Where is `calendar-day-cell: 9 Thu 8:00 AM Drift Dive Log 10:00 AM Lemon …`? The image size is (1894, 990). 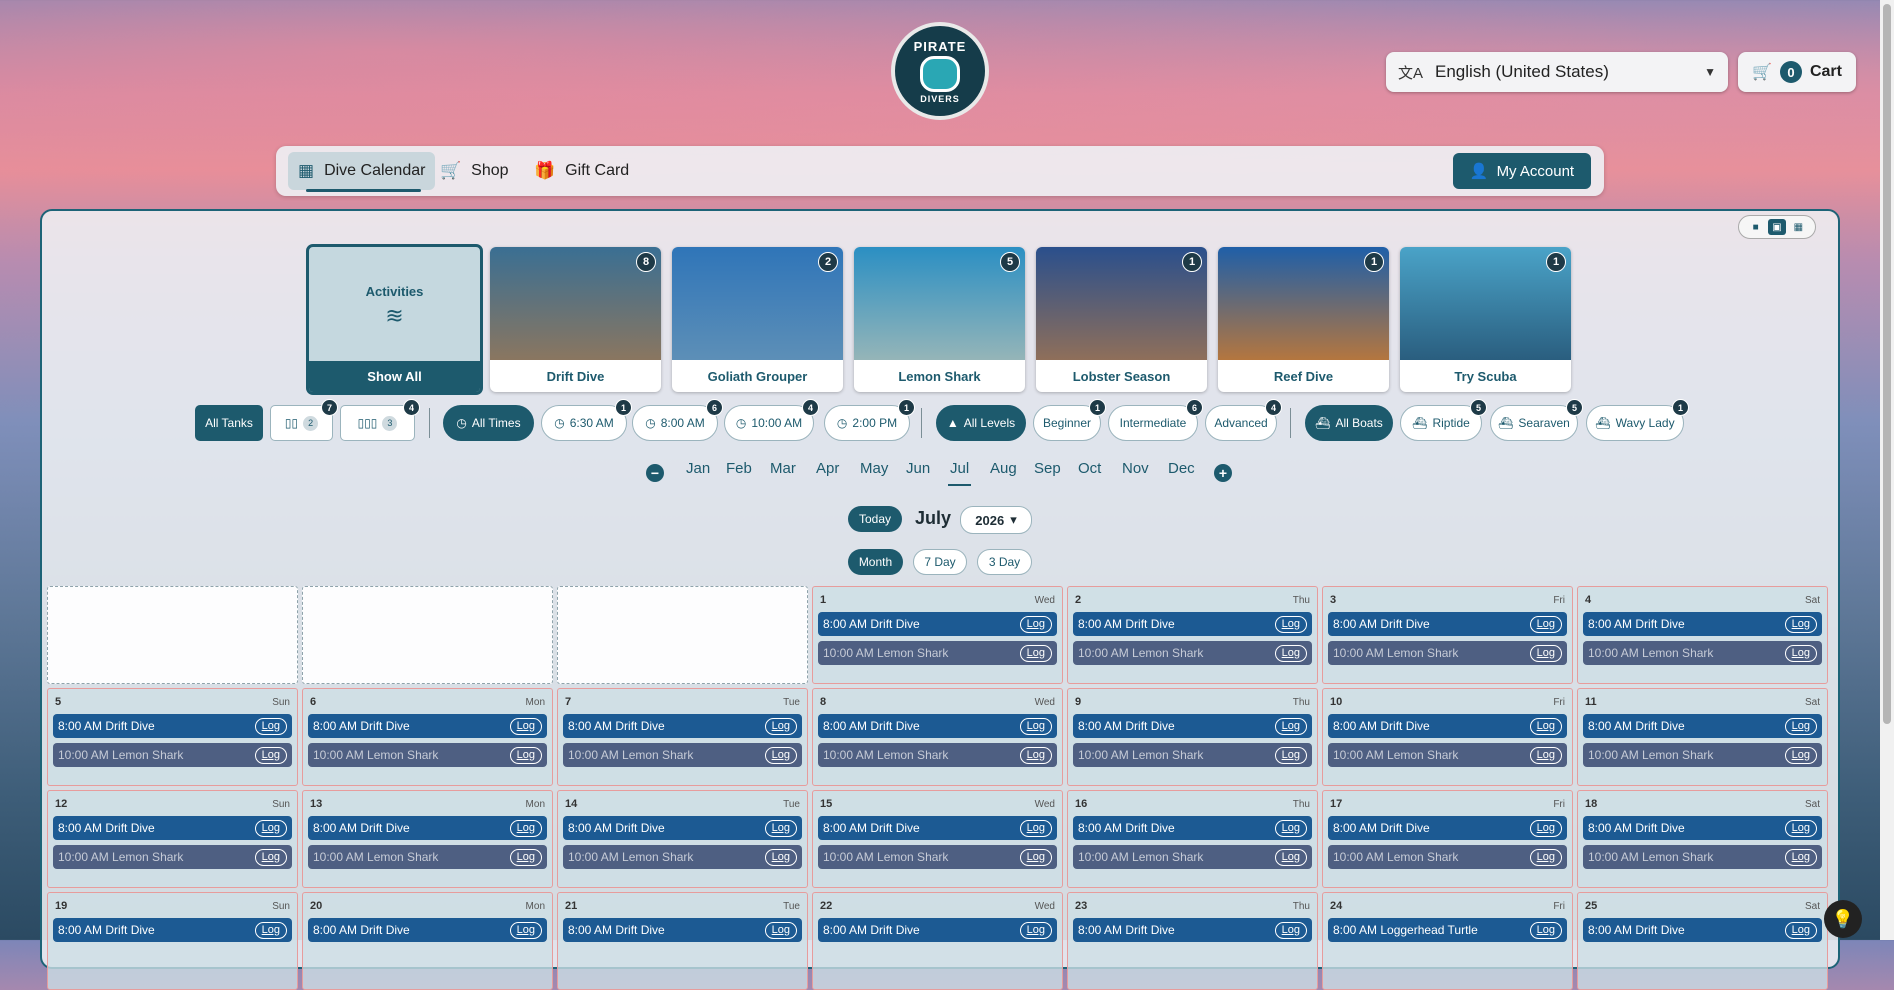 calendar-day-cell: 9 Thu 8:00 AM Drift Dive Log 10:00 AM Lemon … is located at coordinates (1192, 737).